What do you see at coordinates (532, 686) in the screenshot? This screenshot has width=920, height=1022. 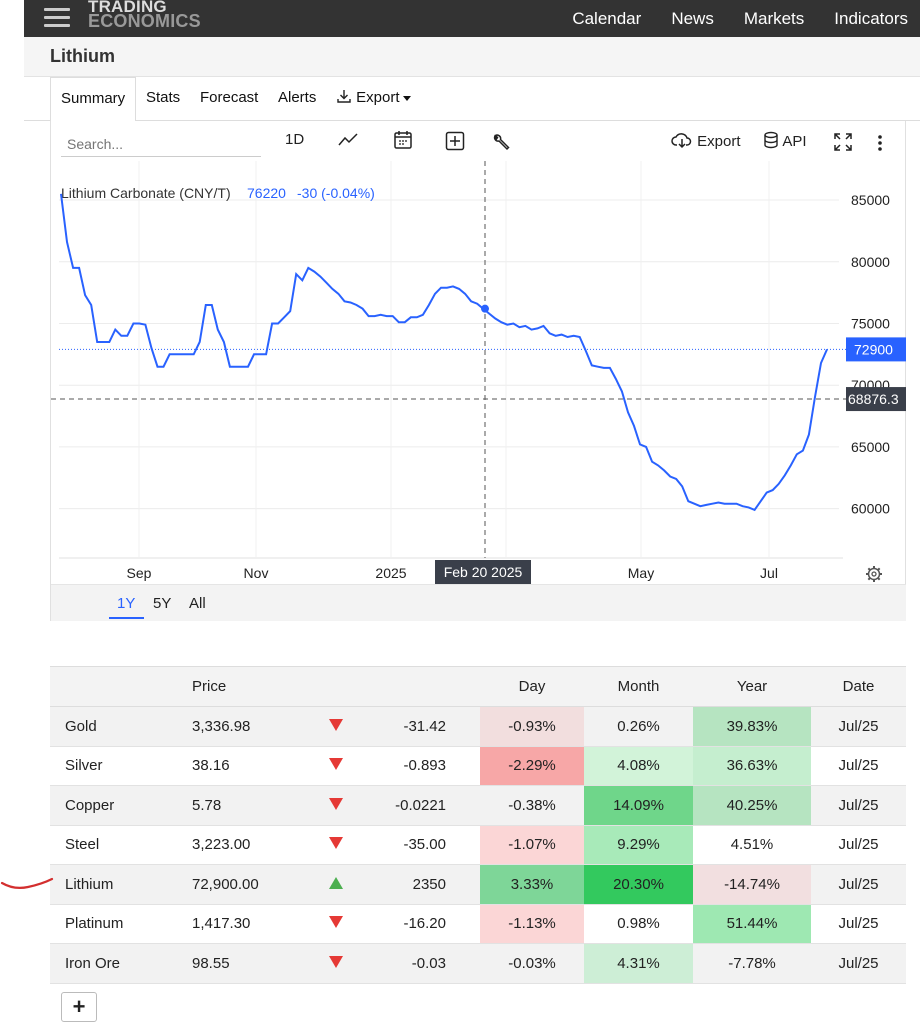 I see `col-day: Day` at bounding box center [532, 686].